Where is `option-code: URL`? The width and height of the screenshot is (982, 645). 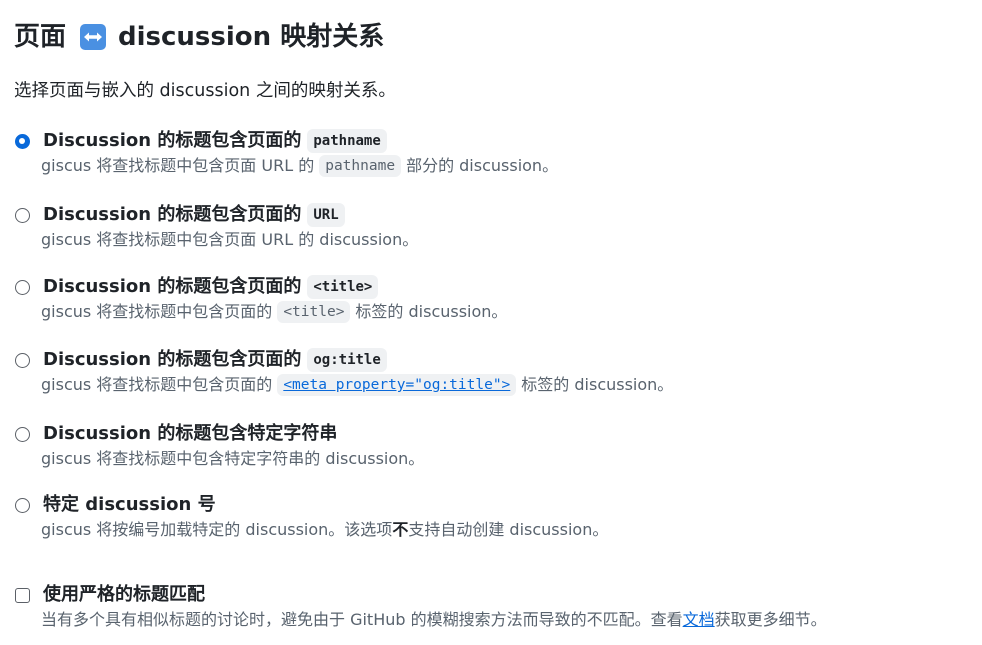
option-code: URL is located at coordinates (326, 215).